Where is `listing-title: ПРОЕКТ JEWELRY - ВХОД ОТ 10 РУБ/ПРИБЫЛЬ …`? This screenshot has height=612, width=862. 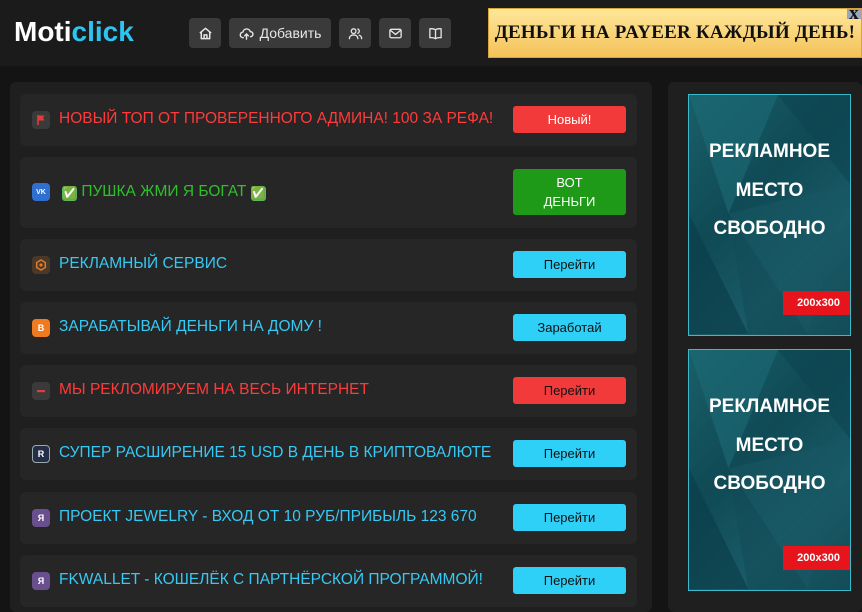 listing-title: ПРОЕКТ JEWELRY - ВХОД ОТ 10 РУБ/ПРИБЫЛЬ … is located at coordinates (268, 517).